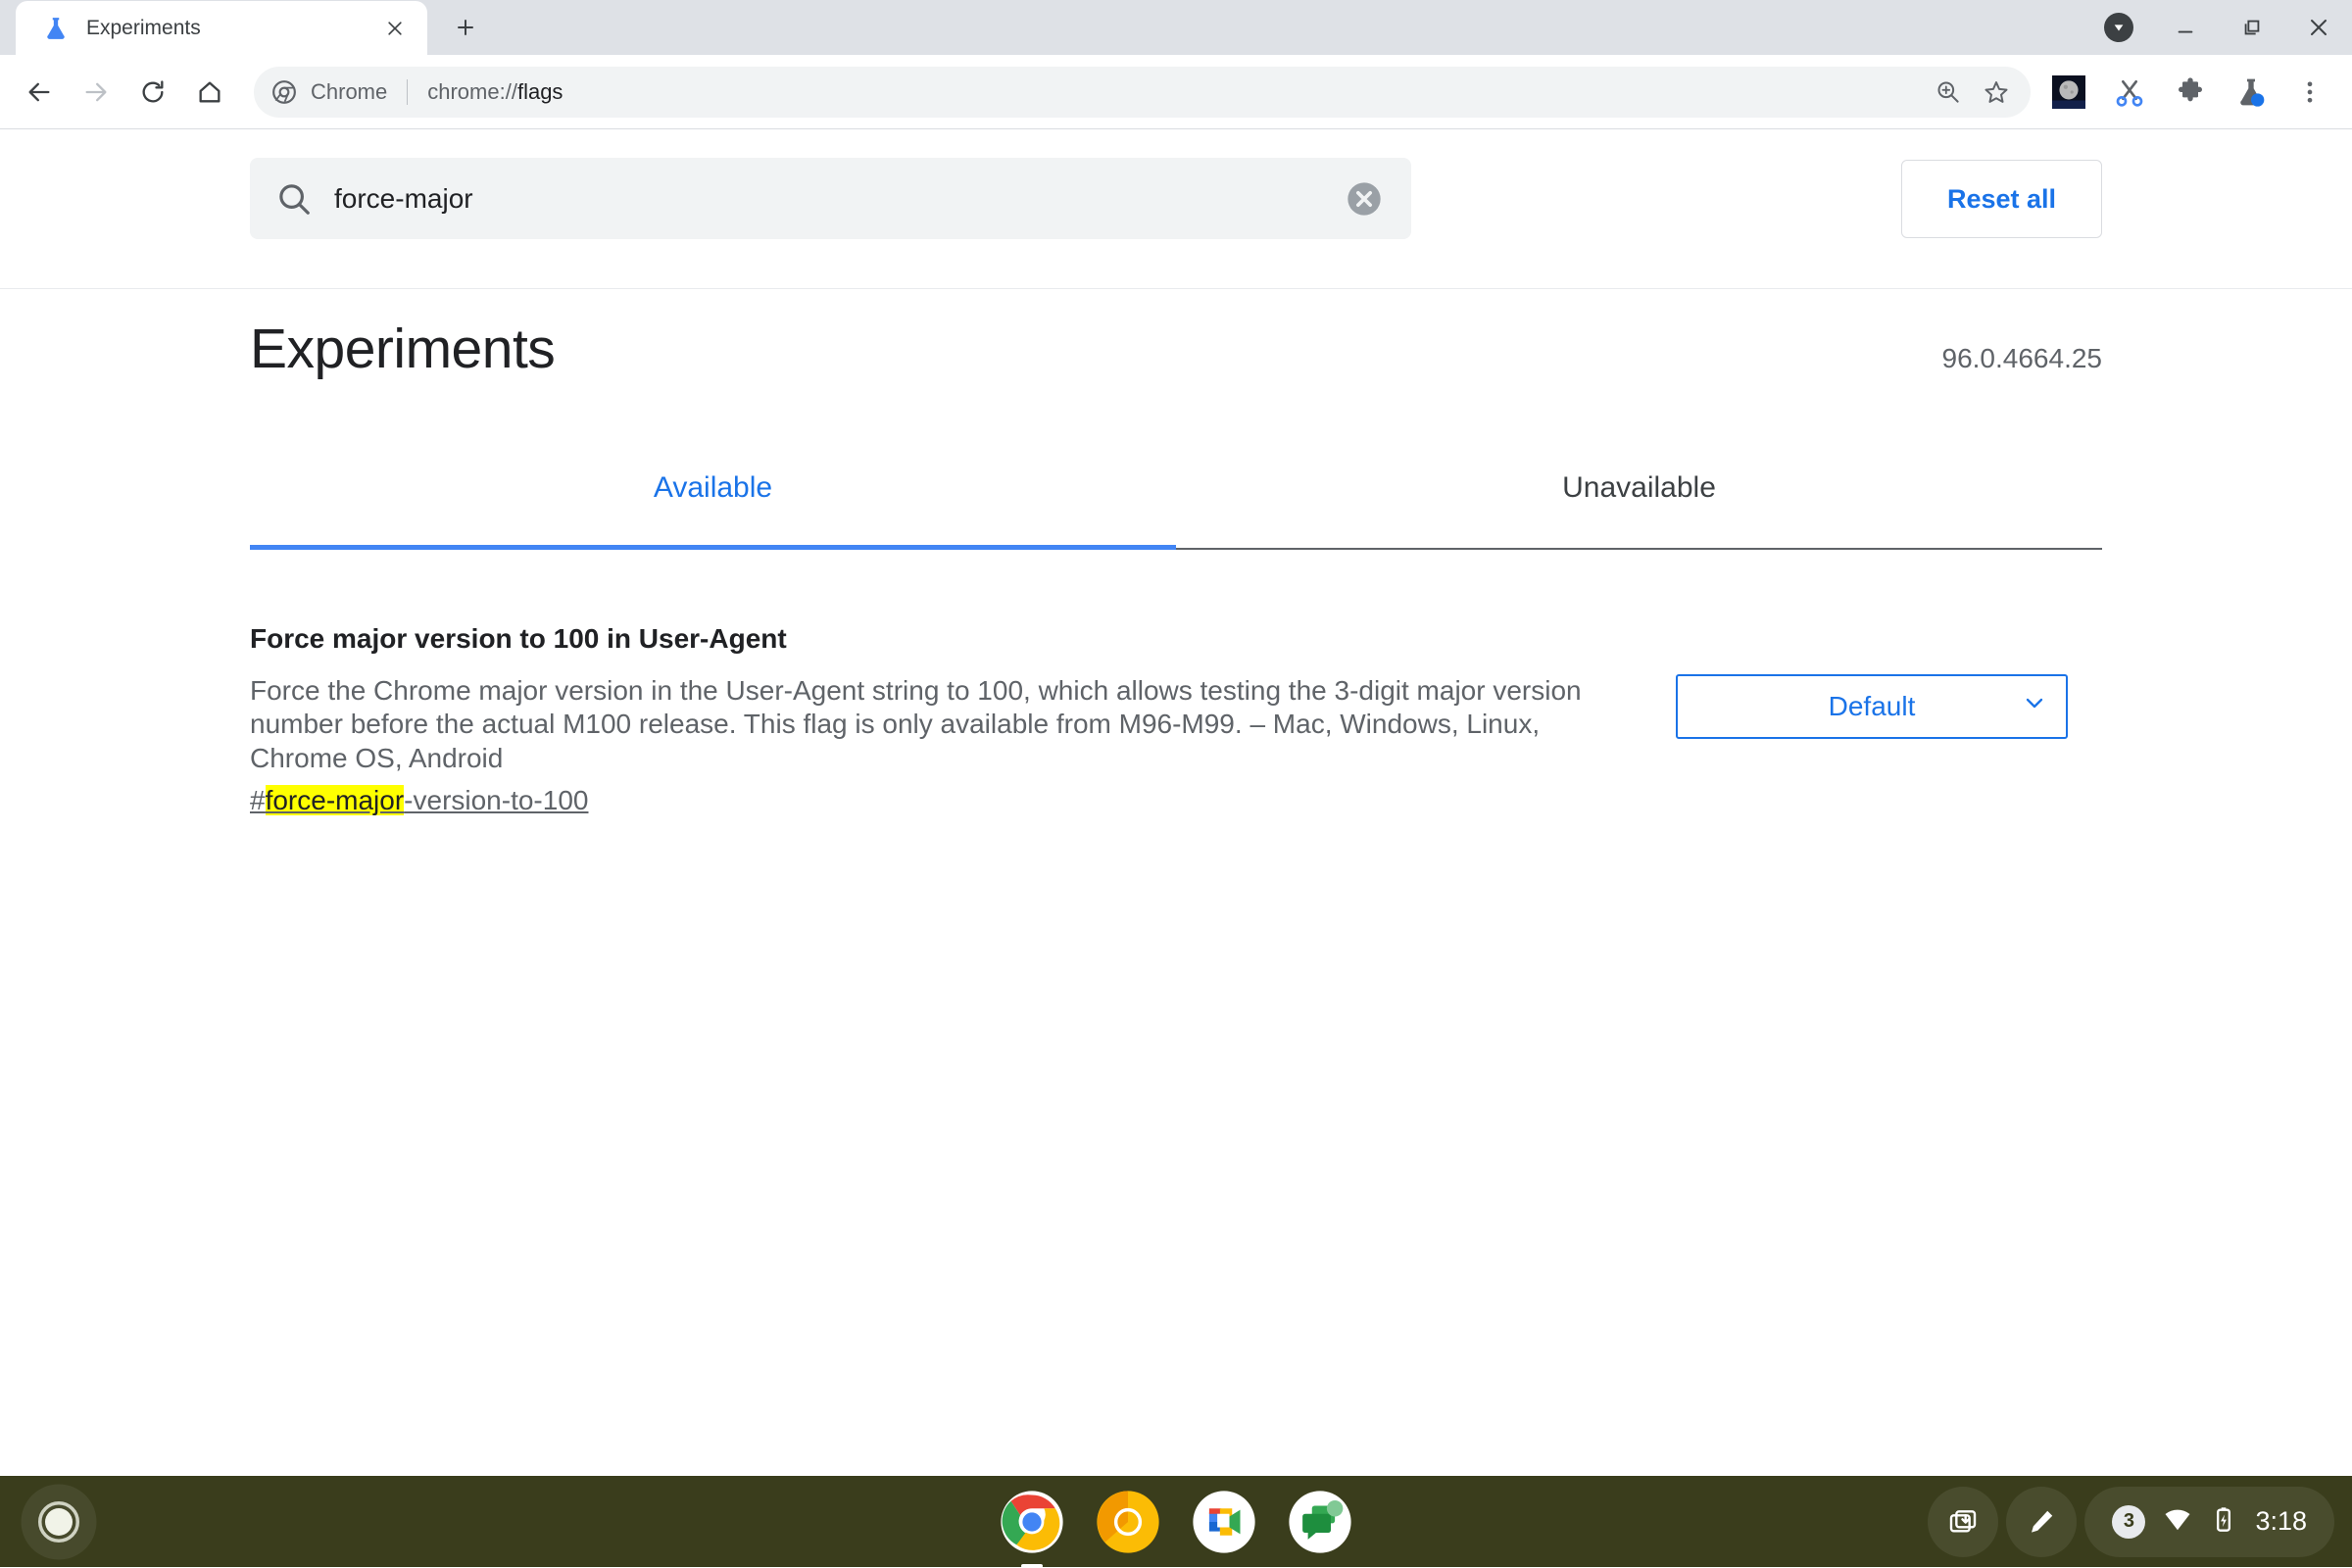 The width and height of the screenshot is (2352, 1568). I want to click on forward-arrow-icon, so click(96, 92).